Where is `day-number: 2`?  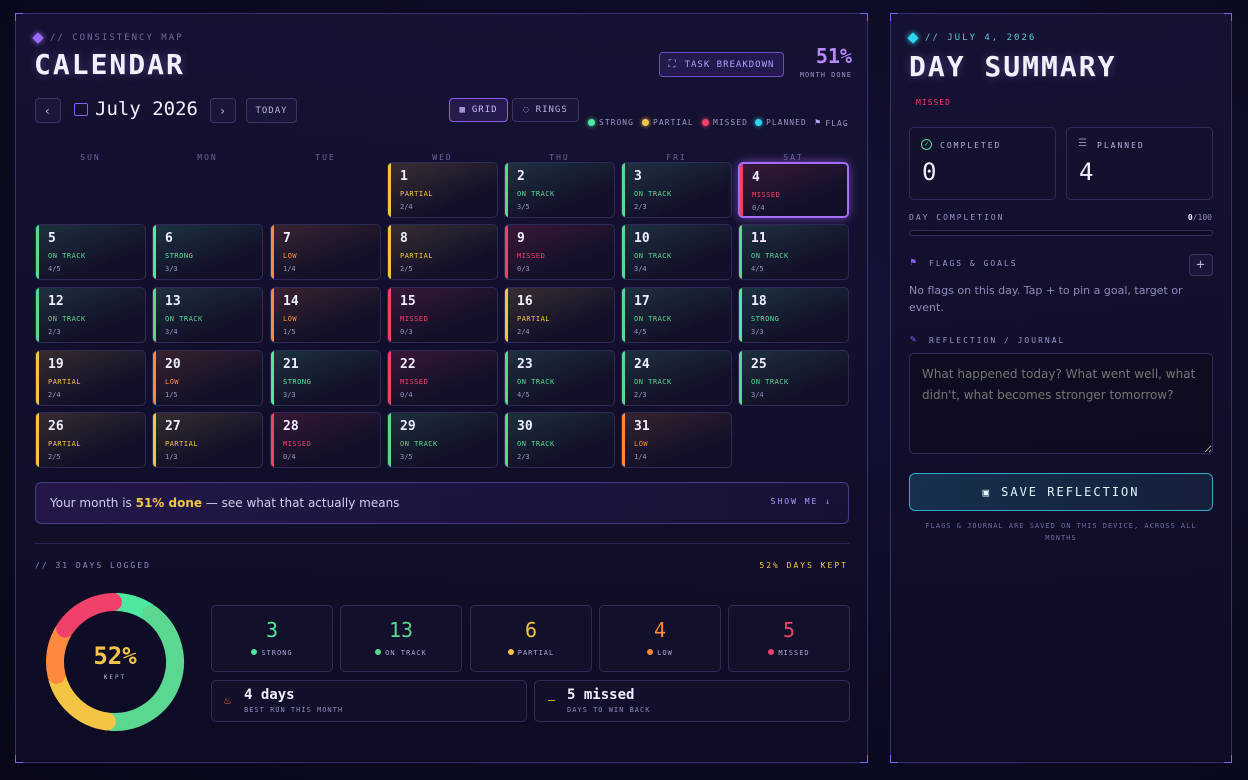
day-number: 2 is located at coordinates (521, 176).